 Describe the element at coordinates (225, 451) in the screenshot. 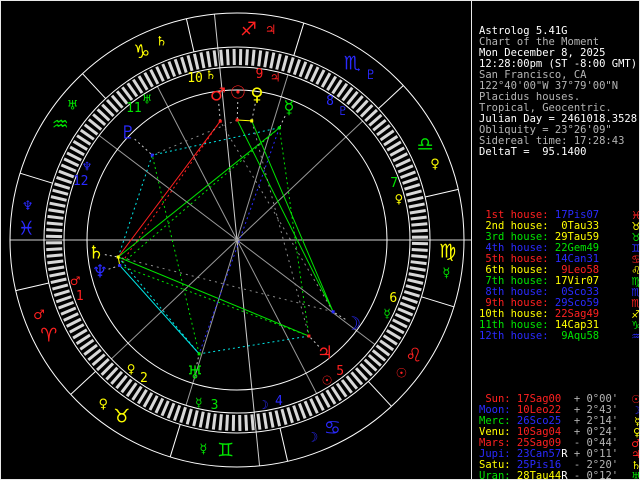

I see `sign-glyph-Gemini: ♊` at that location.